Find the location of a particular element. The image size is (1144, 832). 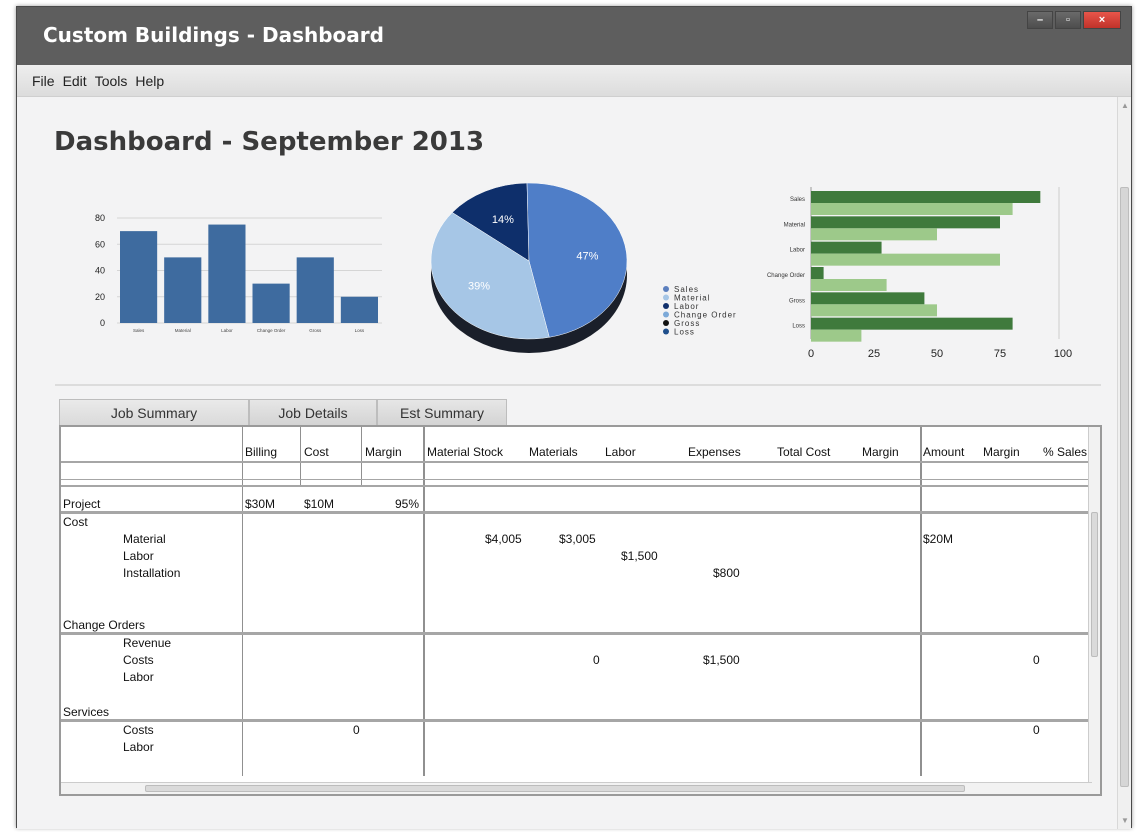

y-tick-label: Labor is located at coordinates (797, 251).